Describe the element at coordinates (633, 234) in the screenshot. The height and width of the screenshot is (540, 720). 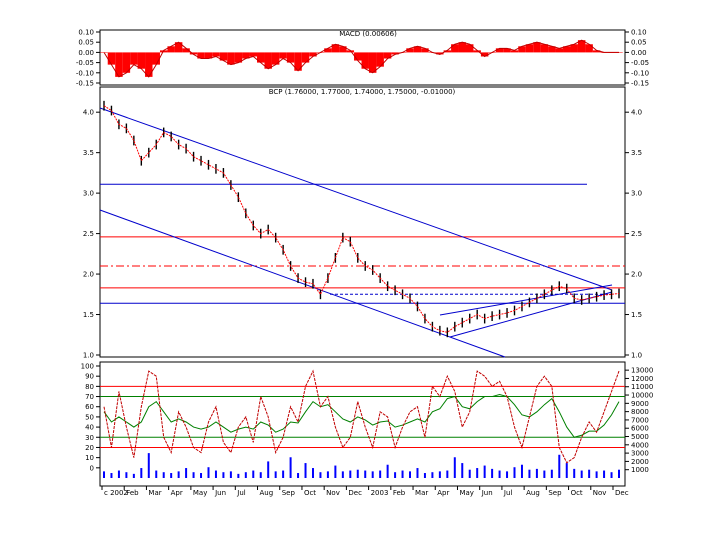
I see `price-y-ticks-right: 4.0 3.5 3.0 2.5 2.0 1.5 1.0` at that location.